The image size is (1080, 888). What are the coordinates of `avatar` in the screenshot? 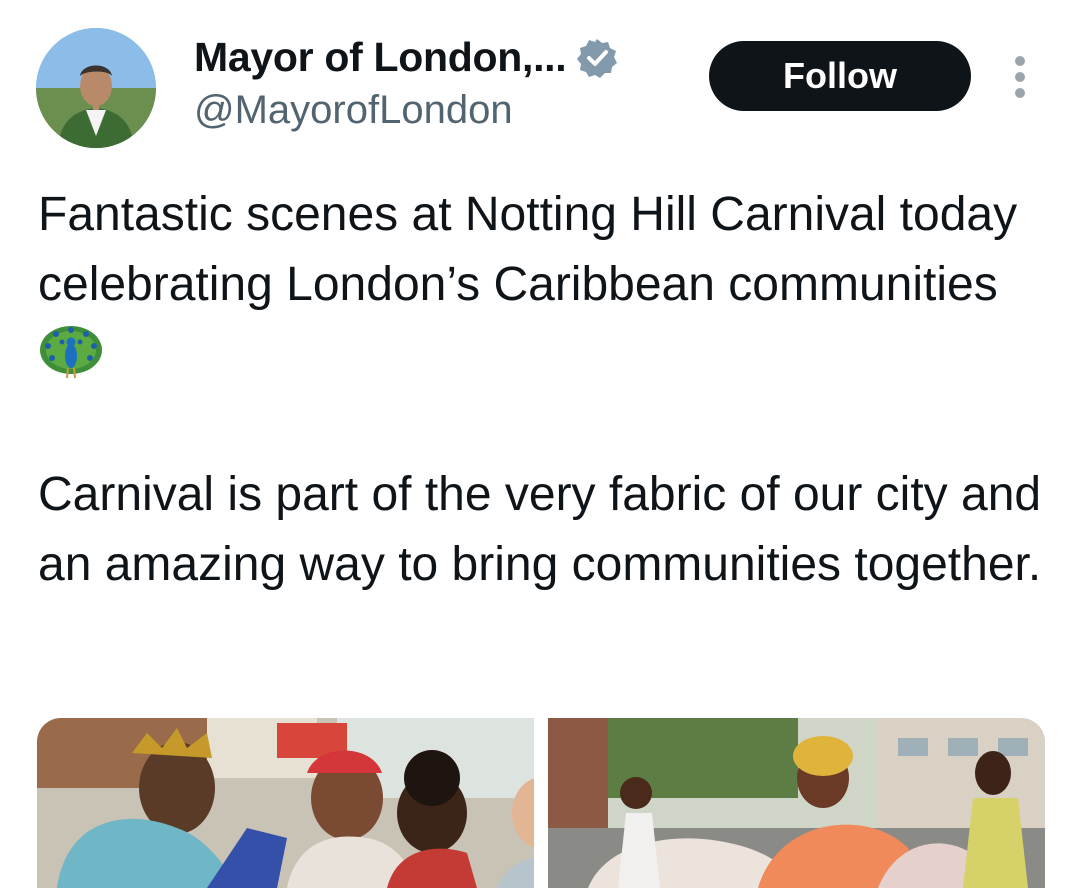 It's located at (96, 88).